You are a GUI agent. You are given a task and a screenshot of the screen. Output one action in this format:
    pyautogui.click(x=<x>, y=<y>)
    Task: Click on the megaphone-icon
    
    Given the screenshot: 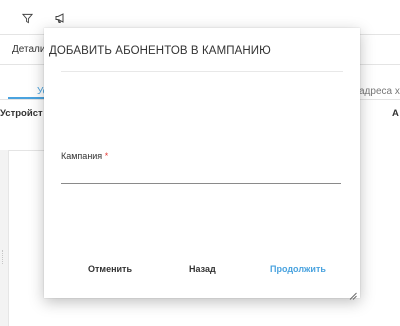 What is the action you would take?
    pyautogui.click(x=60, y=18)
    